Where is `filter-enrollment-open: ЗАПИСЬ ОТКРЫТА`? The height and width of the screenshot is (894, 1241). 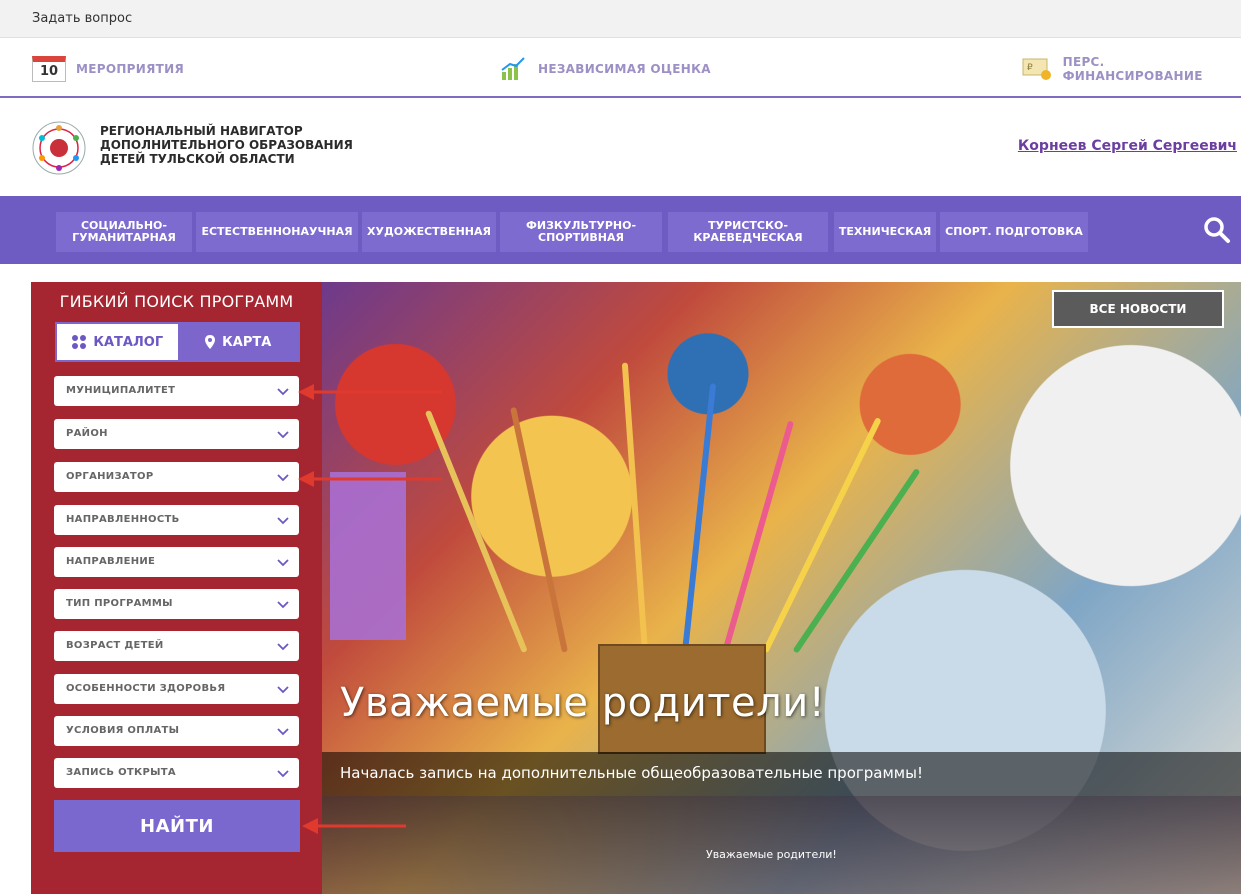 filter-enrollment-open: ЗАПИСЬ ОТКРЫТА is located at coordinates (176, 773).